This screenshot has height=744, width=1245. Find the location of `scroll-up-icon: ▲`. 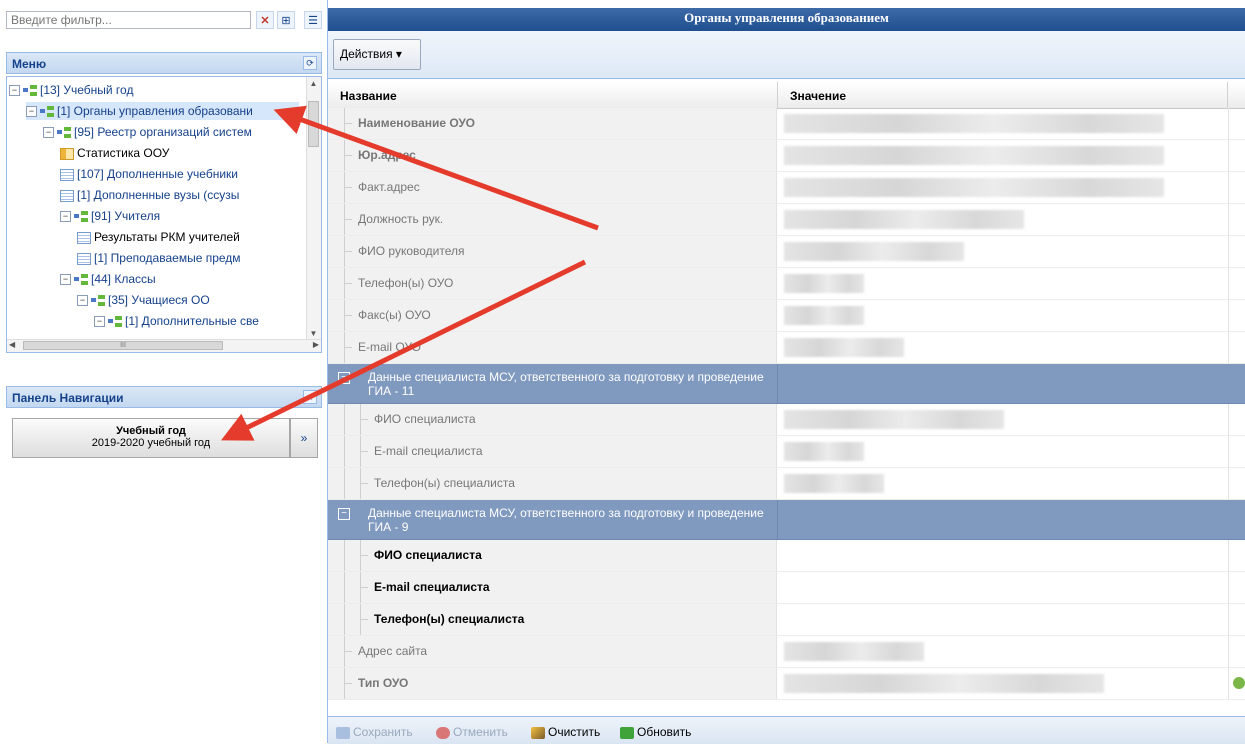

scroll-up-icon: ▲ is located at coordinates (313, 84).